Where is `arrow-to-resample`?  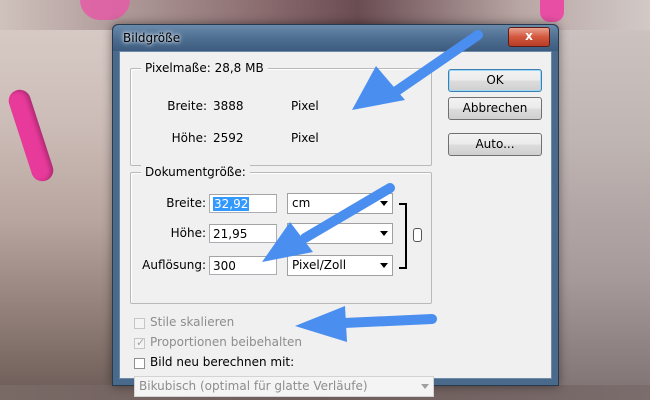 arrow-to-resample is located at coordinates (366, 324).